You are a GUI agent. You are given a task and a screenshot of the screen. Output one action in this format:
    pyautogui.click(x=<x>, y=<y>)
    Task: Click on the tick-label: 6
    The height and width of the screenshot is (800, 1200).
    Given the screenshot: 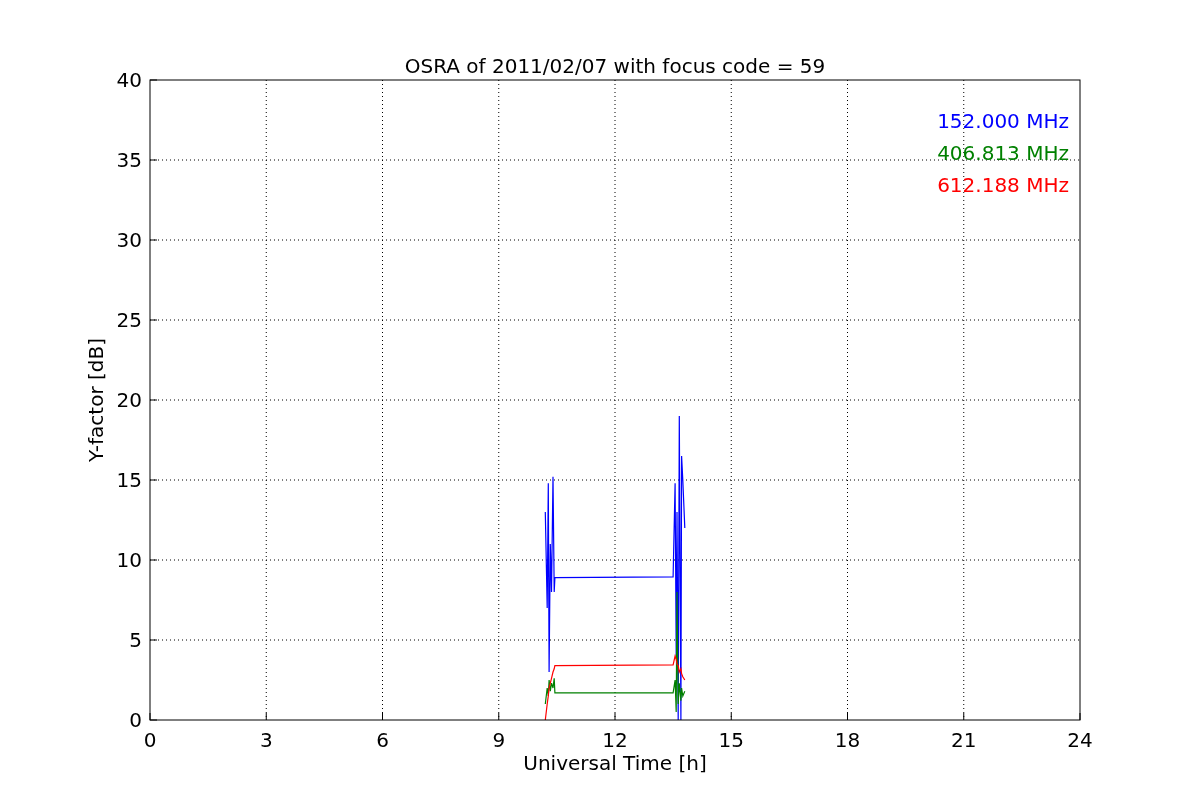 What is the action you would take?
    pyautogui.click(x=382, y=740)
    